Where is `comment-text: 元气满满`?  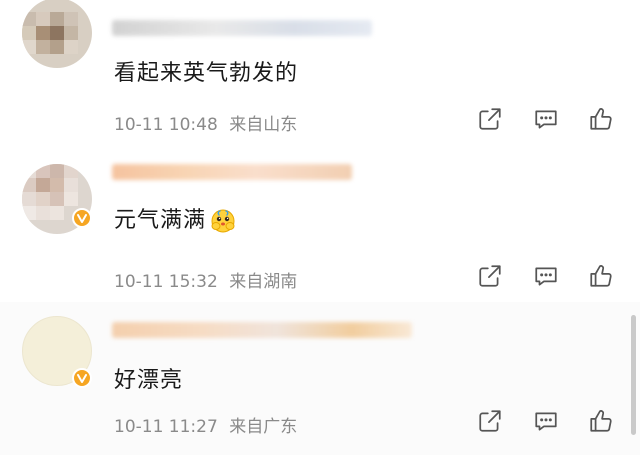
comment-text: 元气满满 is located at coordinates (175, 218).